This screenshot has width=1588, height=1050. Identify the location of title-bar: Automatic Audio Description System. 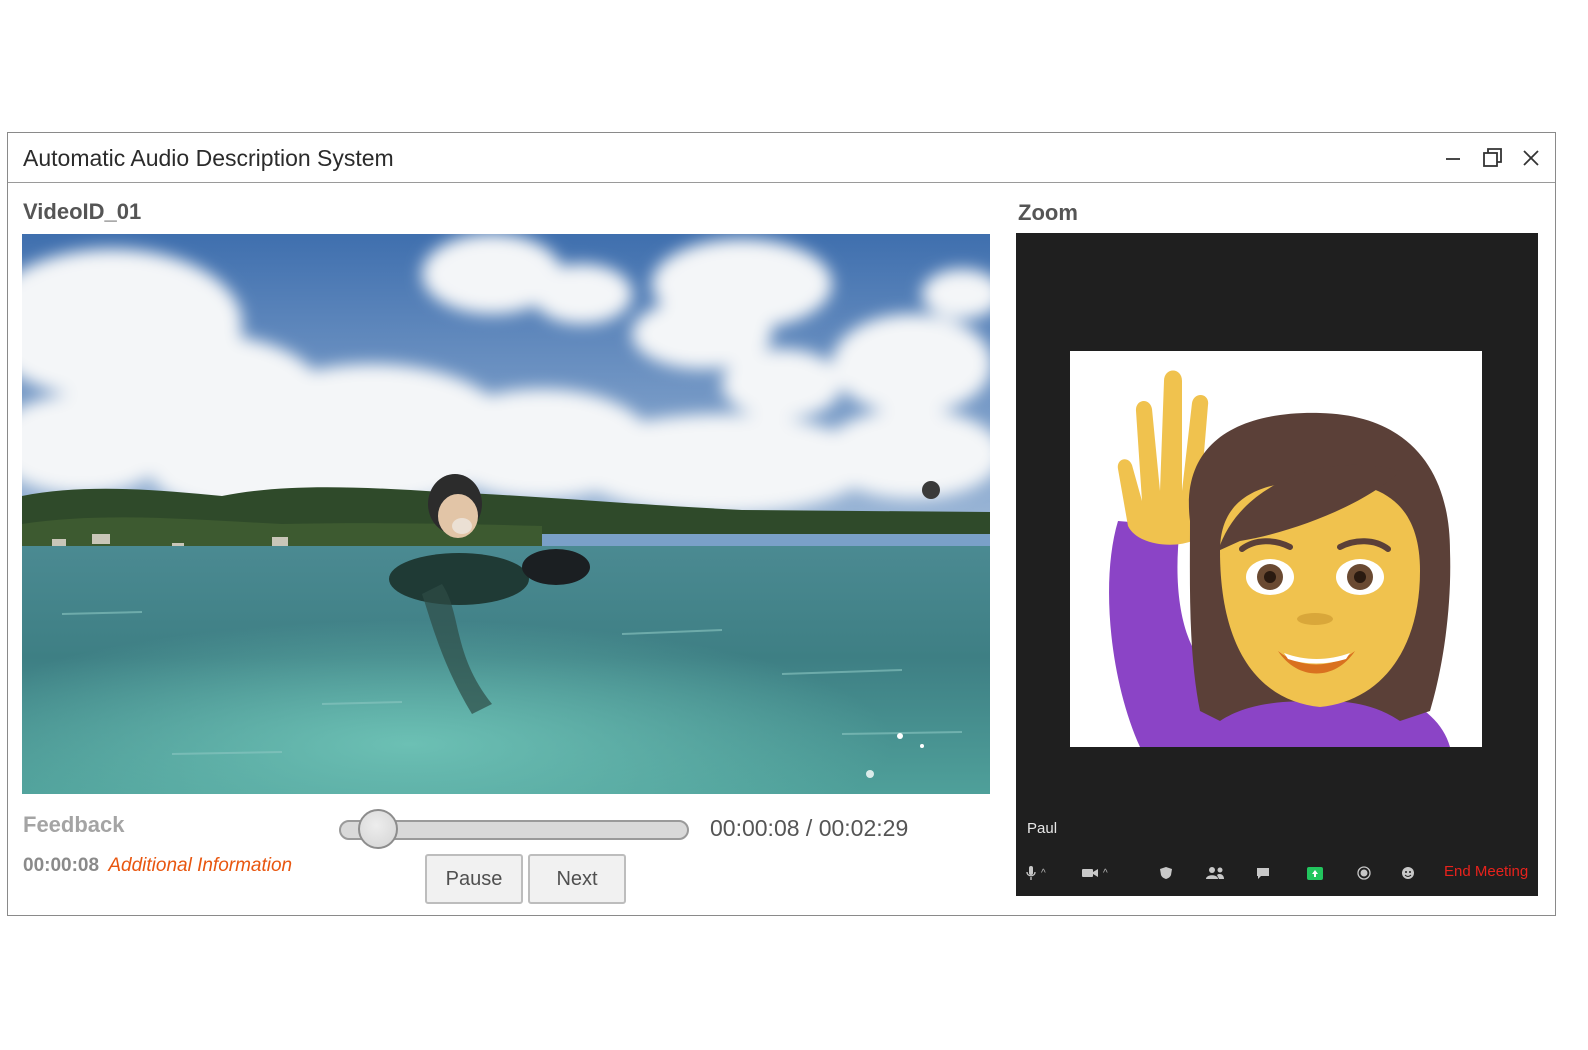
(781, 158).